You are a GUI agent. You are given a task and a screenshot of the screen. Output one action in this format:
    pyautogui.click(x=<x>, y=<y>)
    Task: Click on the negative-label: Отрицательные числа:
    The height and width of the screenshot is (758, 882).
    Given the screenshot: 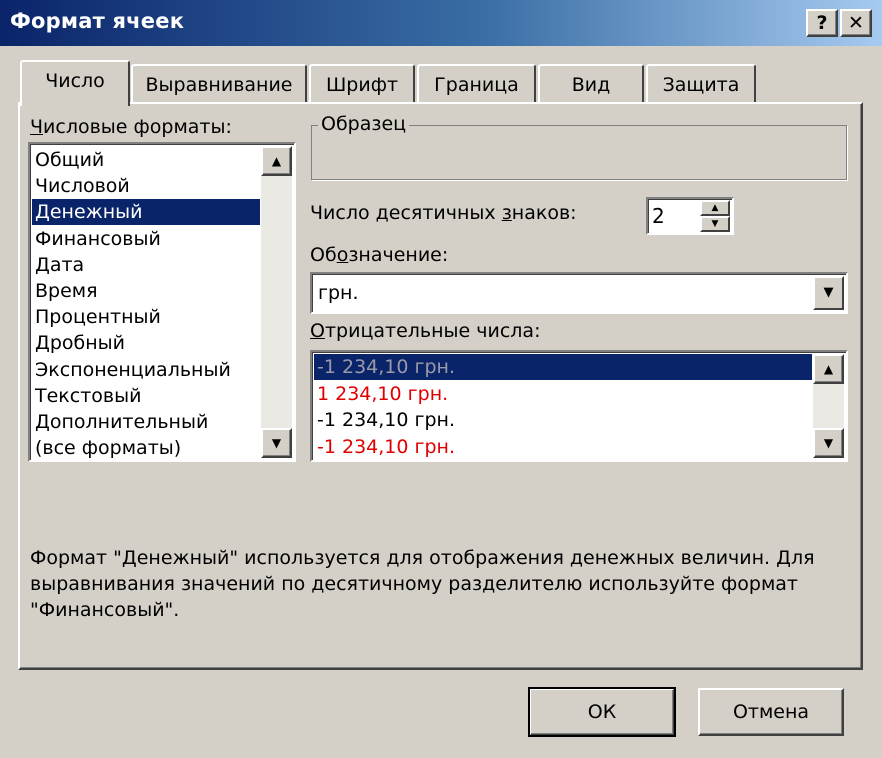 What is the action you would take?
    pyautogui.click(x=425, y=331)
    